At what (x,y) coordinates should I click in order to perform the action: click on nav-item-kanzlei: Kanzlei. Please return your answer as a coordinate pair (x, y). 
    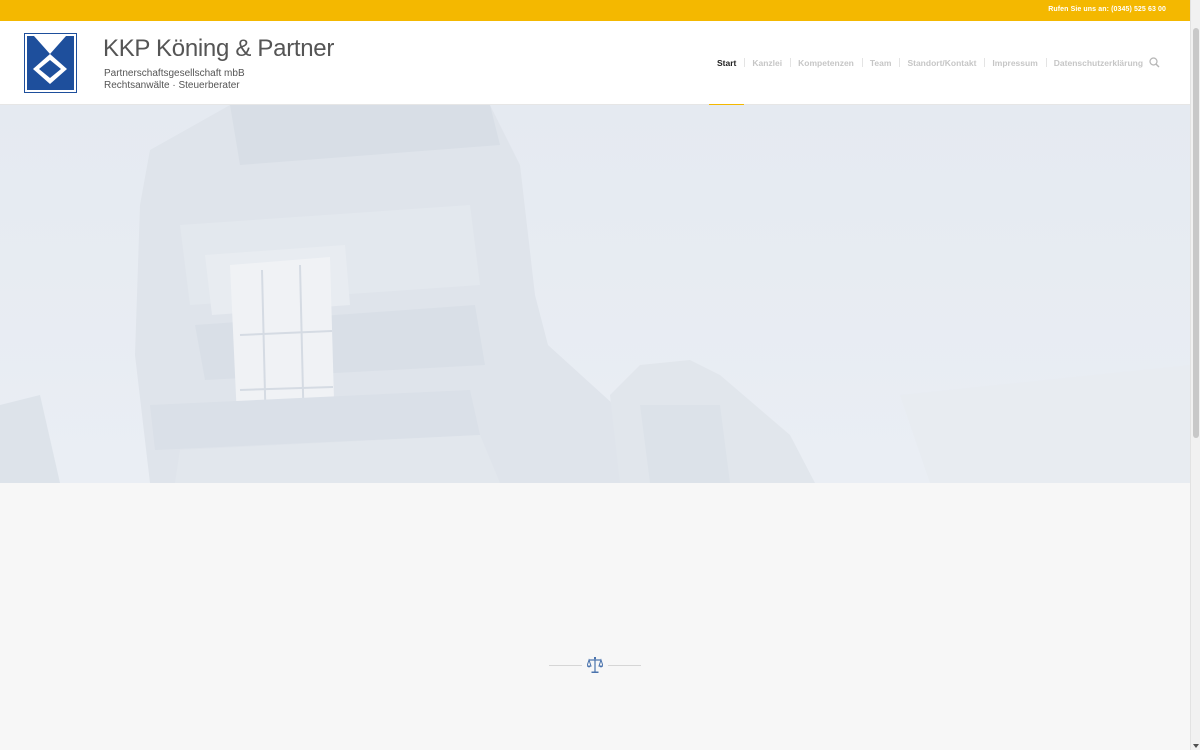
    Looking at the image, I should click on (767, 63).